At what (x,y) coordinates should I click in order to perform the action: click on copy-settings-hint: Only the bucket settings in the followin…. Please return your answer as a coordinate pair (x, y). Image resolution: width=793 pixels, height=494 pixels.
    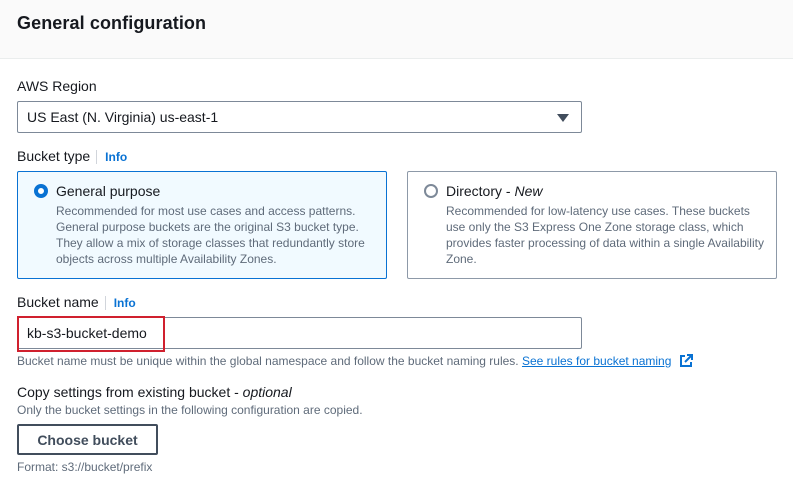
    Looking at the image, I should click on (190, 410).